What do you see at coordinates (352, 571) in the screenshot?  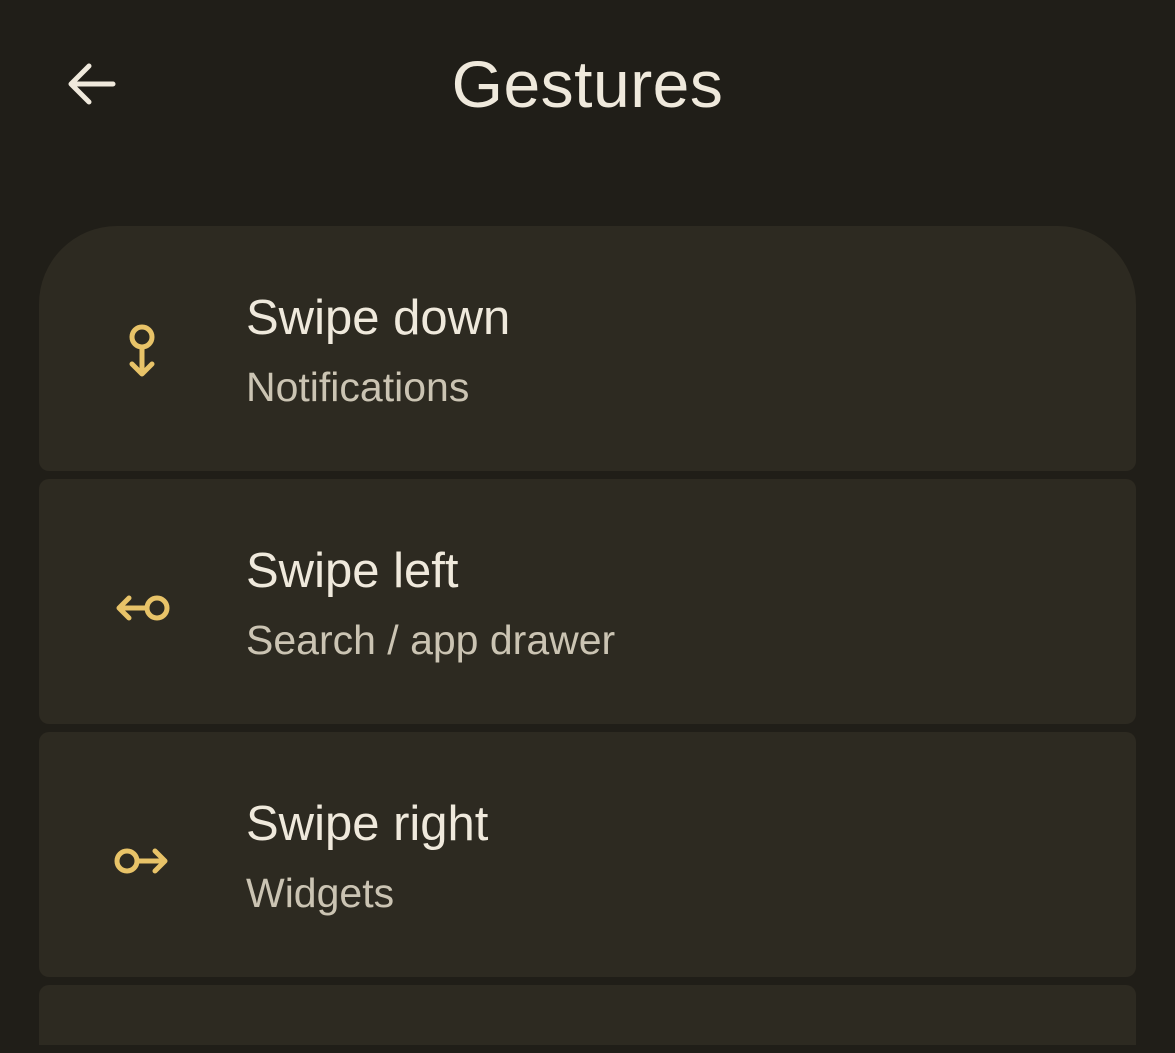 I see `gesture-title: Swipe left` at bounding box center [352, 571].